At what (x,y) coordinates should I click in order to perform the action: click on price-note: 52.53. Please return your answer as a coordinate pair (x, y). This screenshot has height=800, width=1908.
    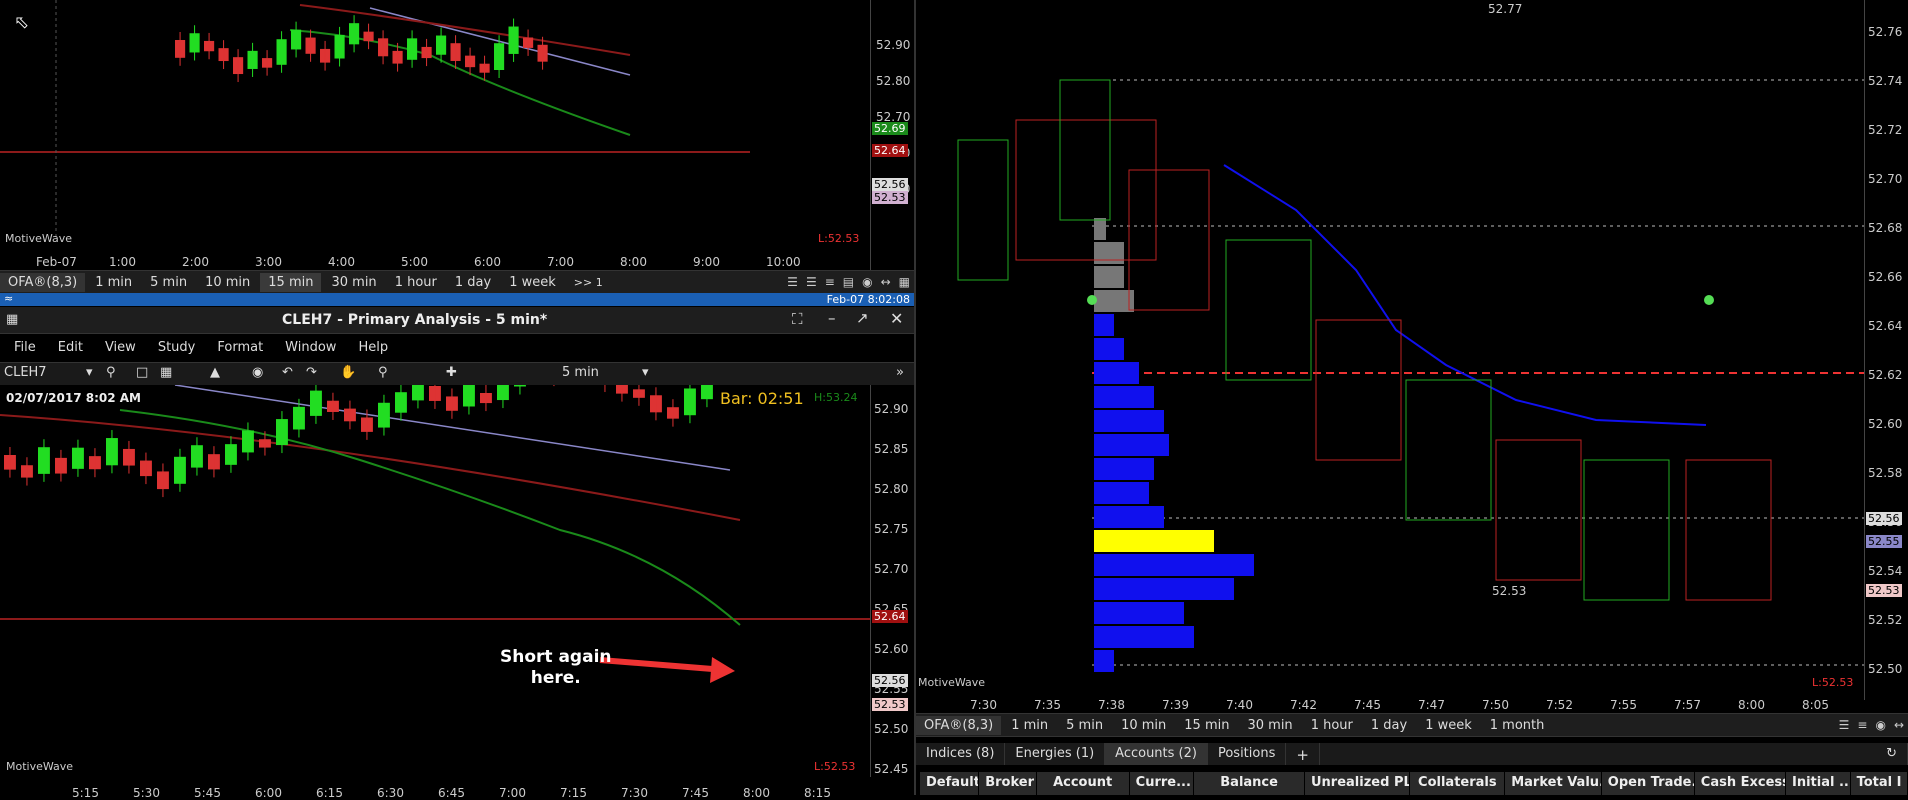
    Looking at the image, I should click on (1509, 591).